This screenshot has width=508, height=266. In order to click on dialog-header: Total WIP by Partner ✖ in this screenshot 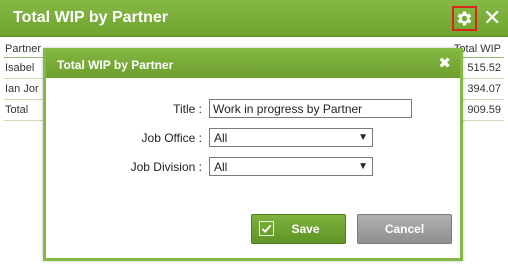, I will do `click(253, 64)`.